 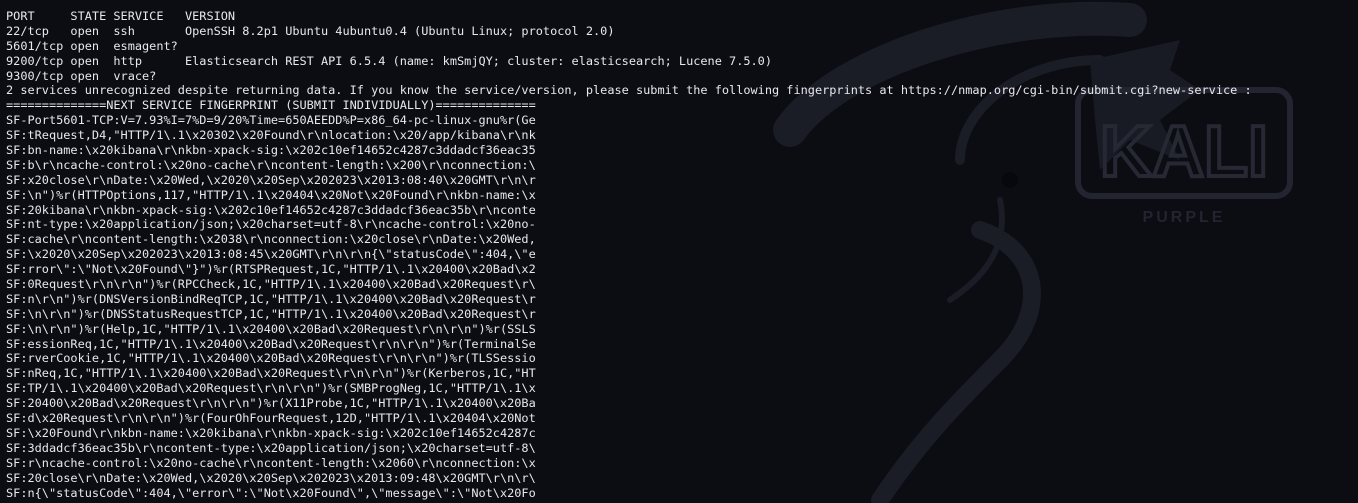 I want to click on terminal-line: 5601/tcp open esmagent?, so click(x=92, y=45).